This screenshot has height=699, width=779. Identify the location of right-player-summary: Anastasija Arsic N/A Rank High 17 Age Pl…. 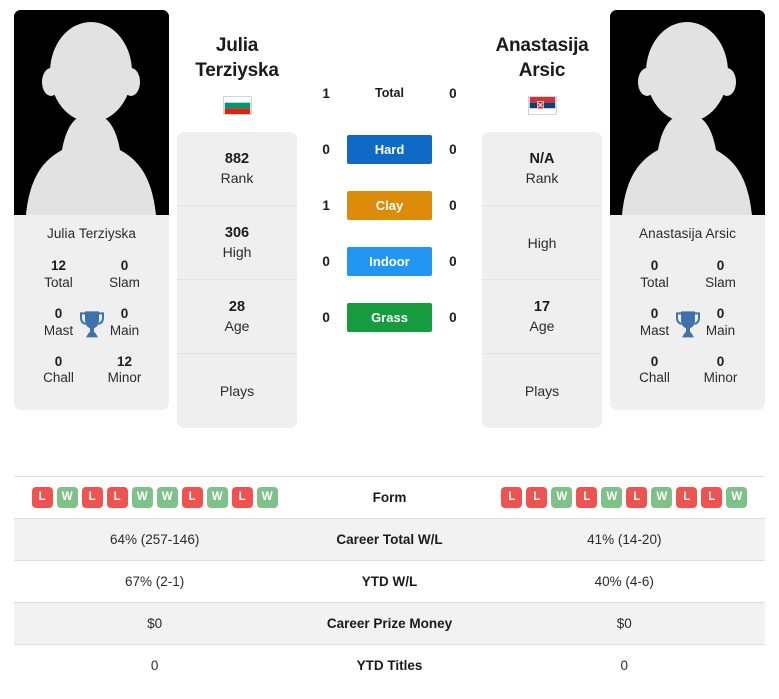
(542, 219).